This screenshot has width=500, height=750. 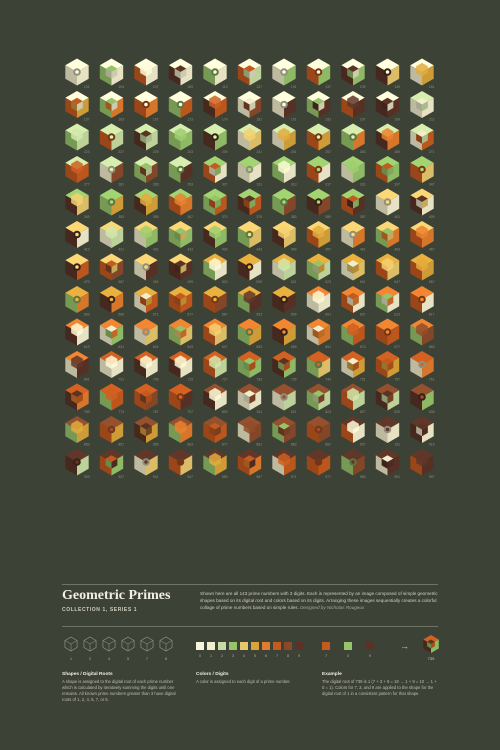 What do you see at coordinates (432, 120) in the screenshot?
I see `prime-label: 211` at bounding box center [432, 120].